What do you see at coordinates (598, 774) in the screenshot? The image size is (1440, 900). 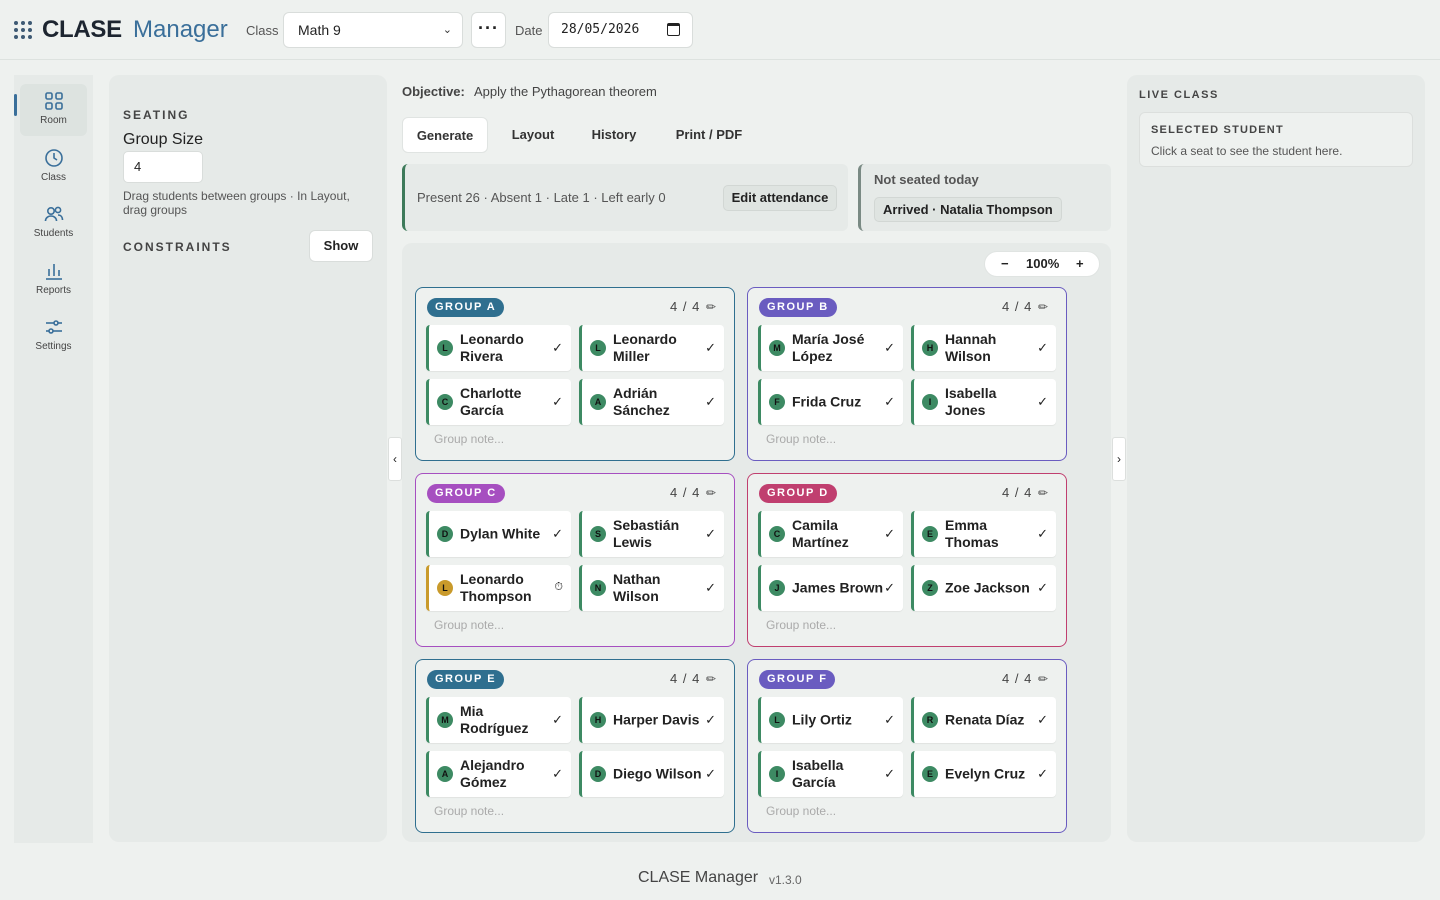 I see `avatar: D` at bounding box center [598, 774].